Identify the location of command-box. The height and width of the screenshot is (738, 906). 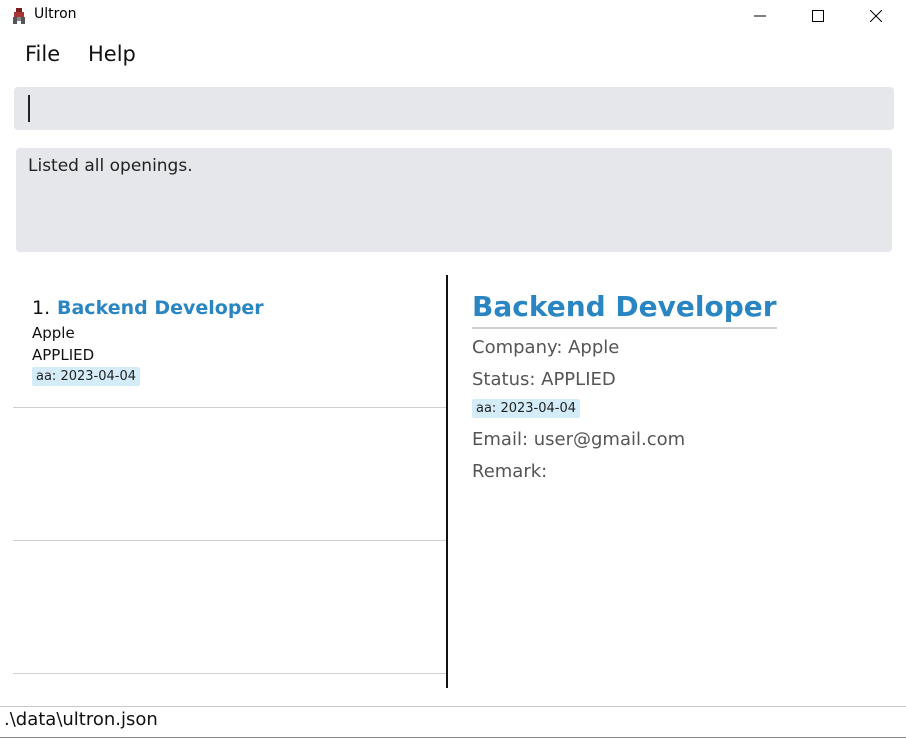
(454, 108).